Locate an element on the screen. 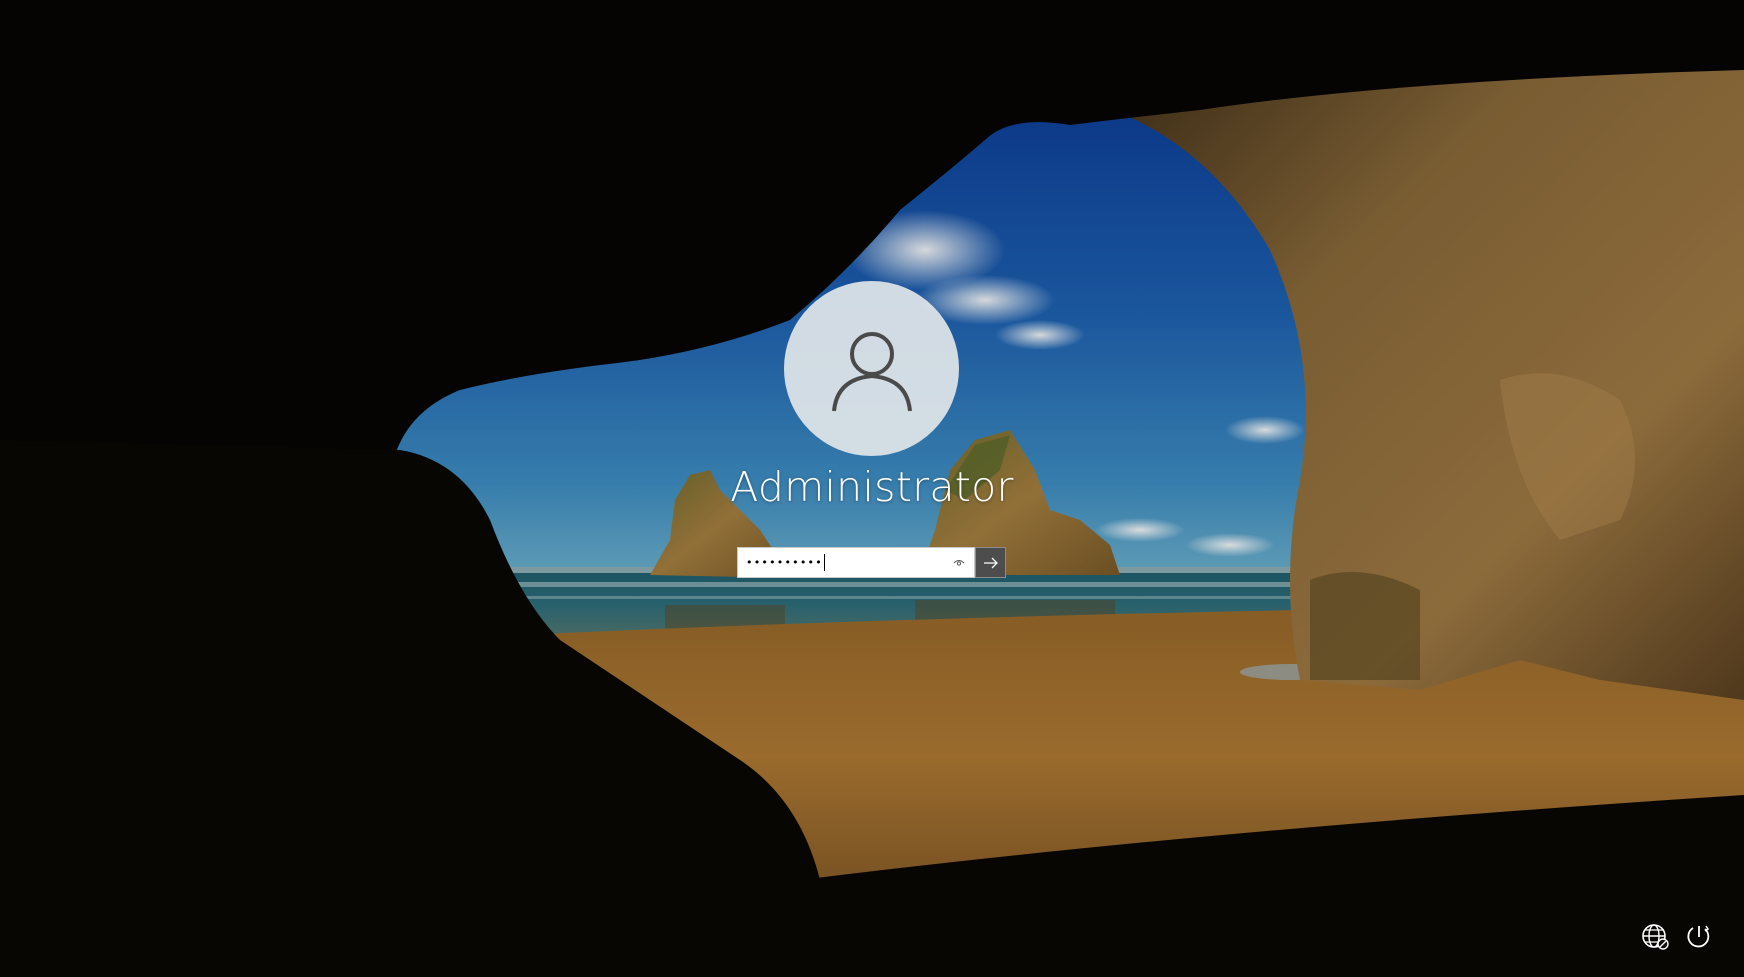  power-button is located at coordinates (1700, 937).